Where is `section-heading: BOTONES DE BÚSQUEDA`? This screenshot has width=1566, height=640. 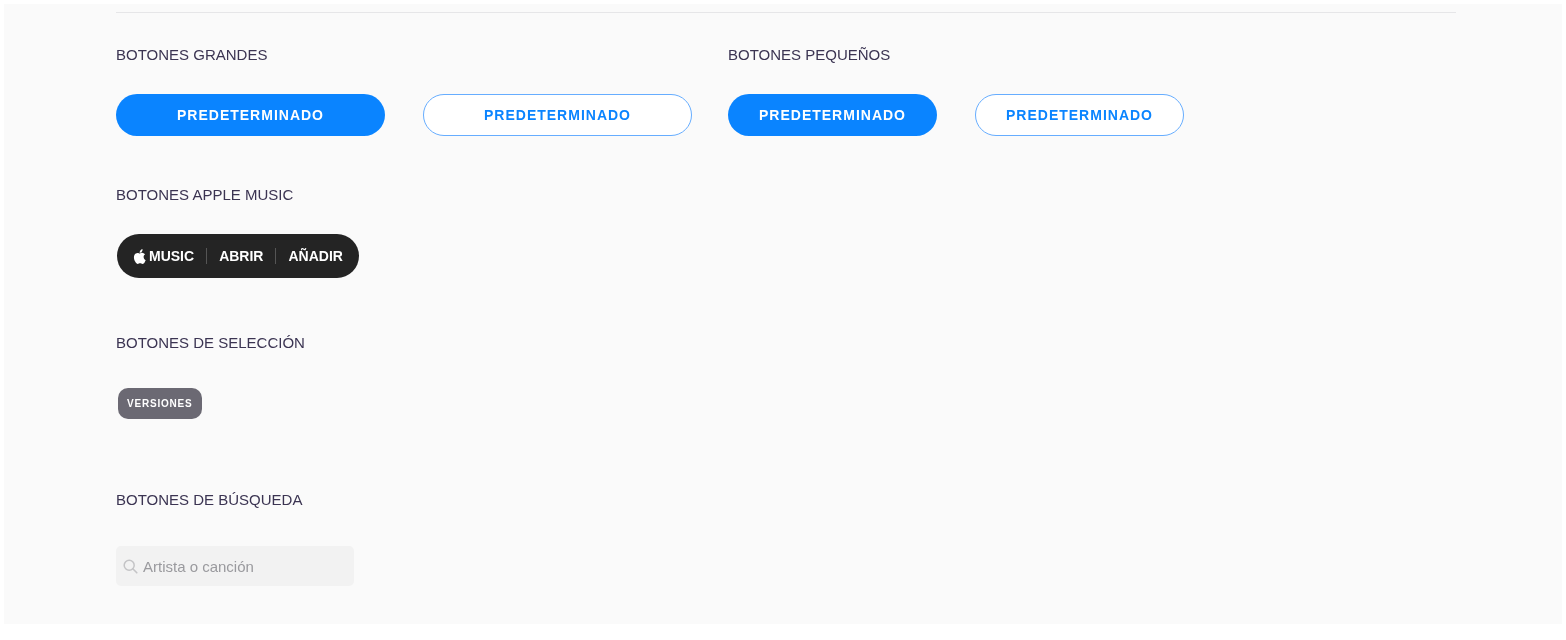 section-heading: BOTONES DE BÚSQUEDA is located at coordinates (210, 500).